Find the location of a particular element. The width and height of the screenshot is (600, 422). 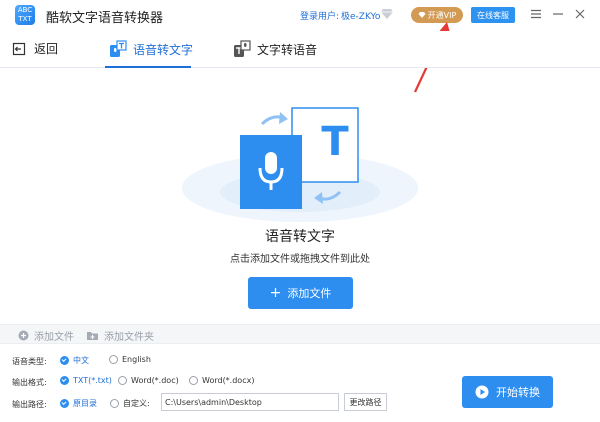

minimize-icon is located at coordinates (558, 14).